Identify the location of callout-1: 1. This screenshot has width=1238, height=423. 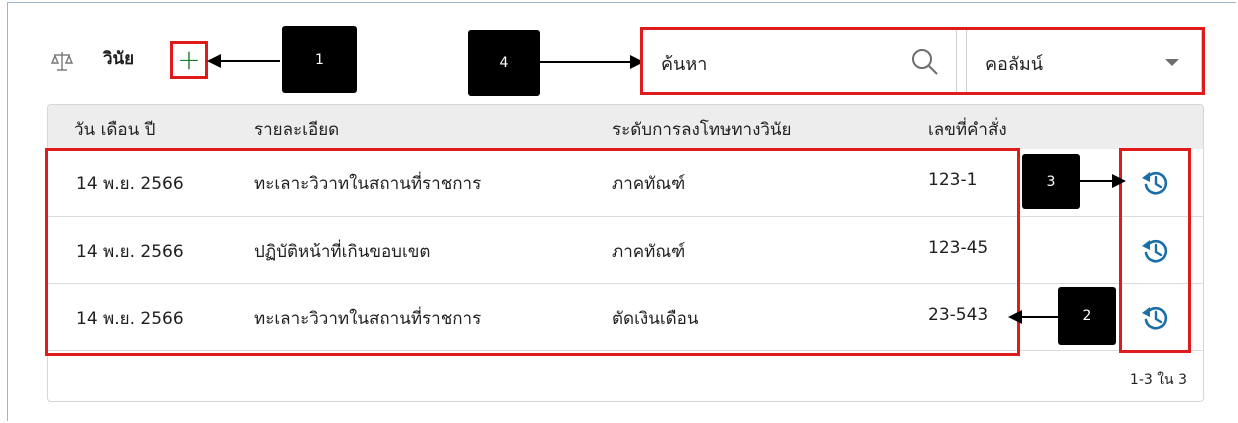
(319, 59).